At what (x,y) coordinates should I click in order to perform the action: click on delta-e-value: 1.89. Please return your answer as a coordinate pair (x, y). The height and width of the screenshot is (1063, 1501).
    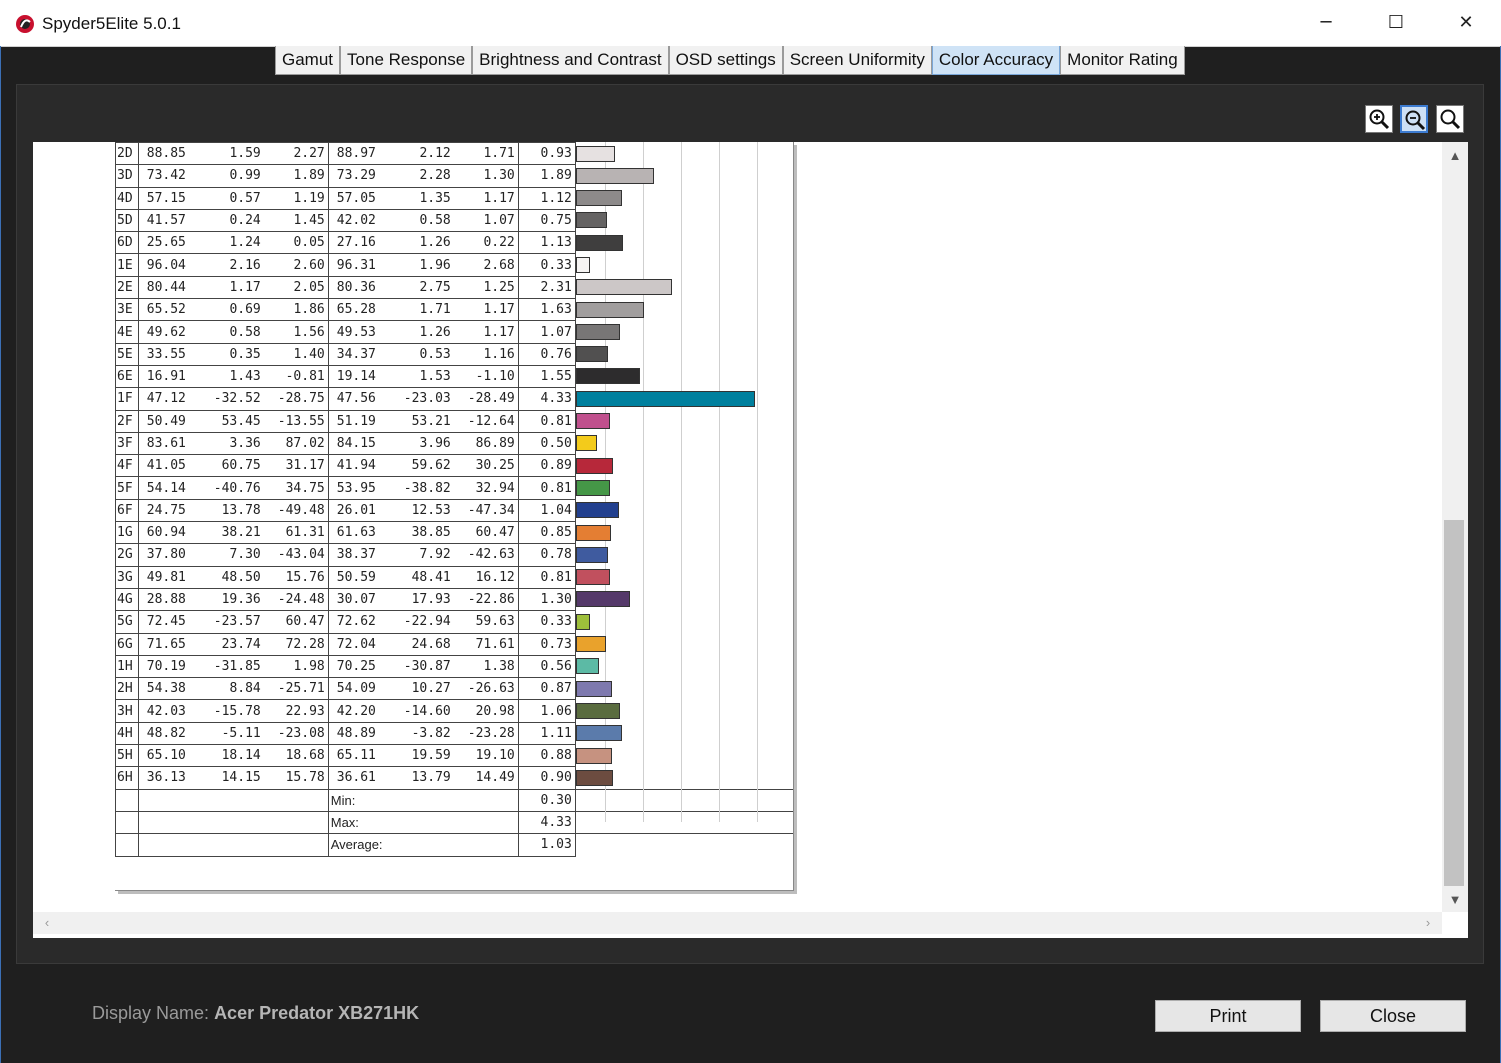
    Looking at the image, I should click on (546, 176).